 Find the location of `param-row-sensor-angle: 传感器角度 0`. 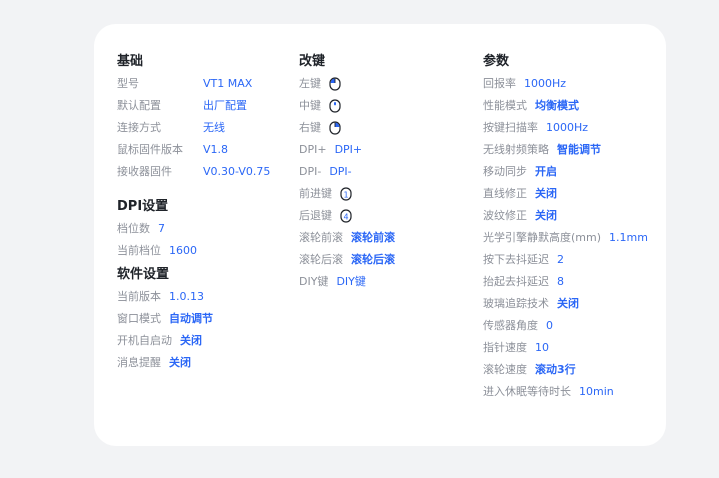

param-row-sensor-angle: 传感器角度 0 is located at coordinates (518, 326).